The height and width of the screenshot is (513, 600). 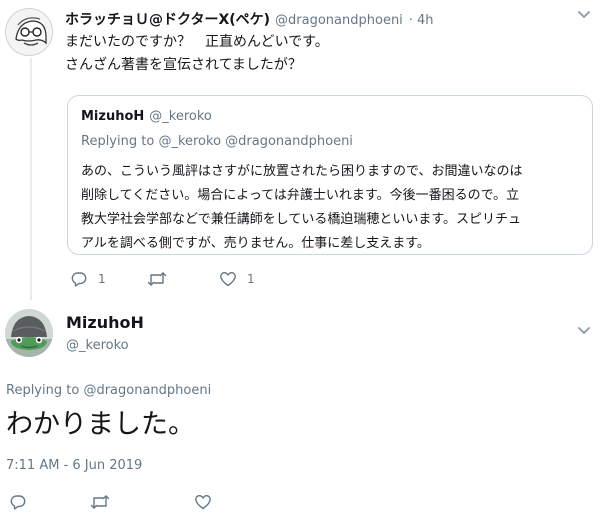 I want to click on display-name: ホラッチョＵ@ドクターX(ペケ), so click(x=167, y=19).